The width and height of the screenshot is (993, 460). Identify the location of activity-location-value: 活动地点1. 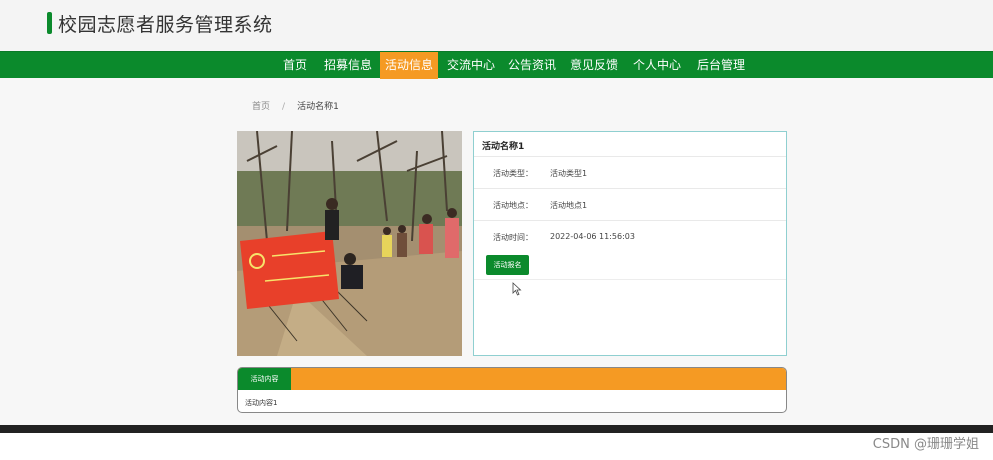
(569, 205).